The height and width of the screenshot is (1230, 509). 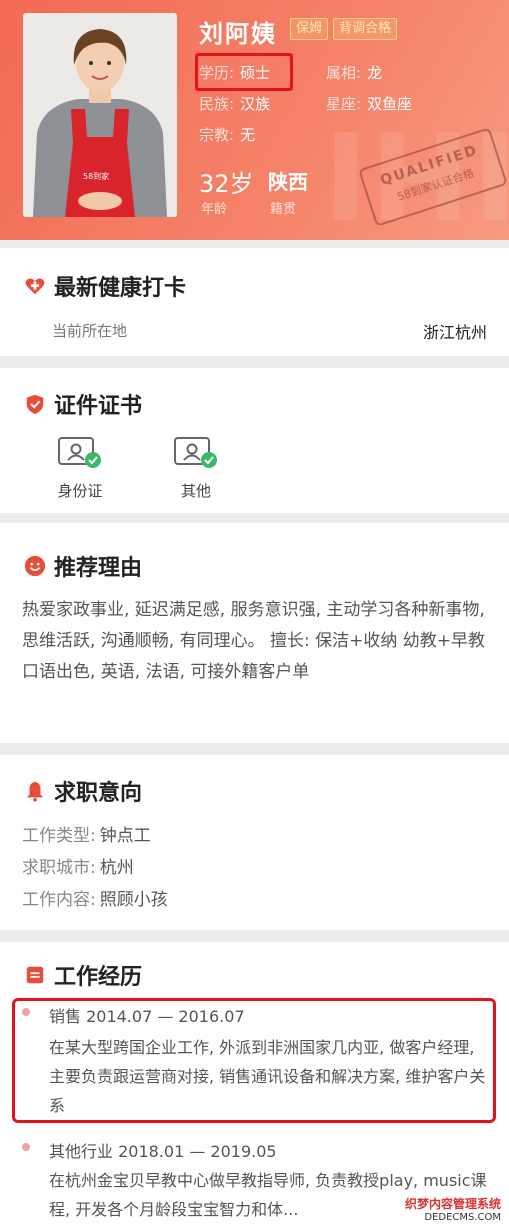 I want to click on job-intent-card: 求职意向 工作类型: 钟点工 求职城市: 杭州 工作内容: 照顾小孩, so click(x=254, y=842).